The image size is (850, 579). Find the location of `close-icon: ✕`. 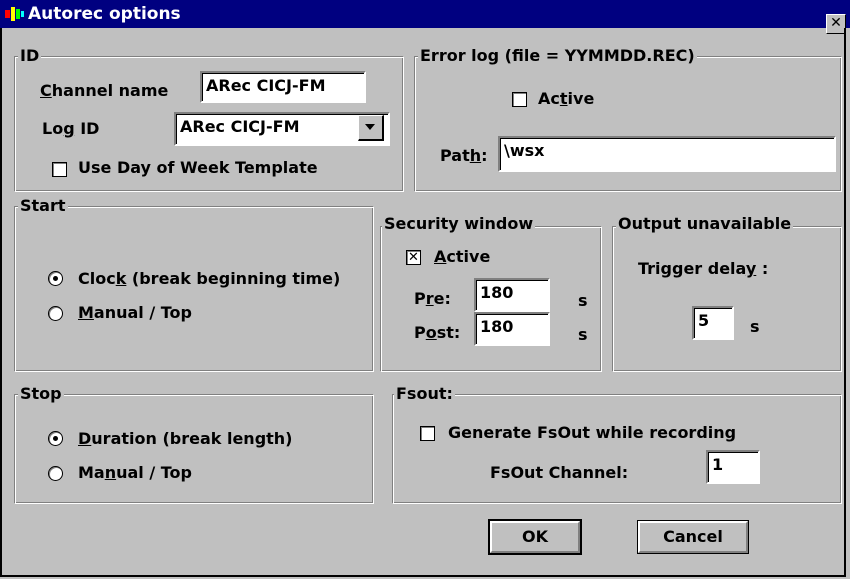

close-icon: ✕ is located at coordinates (836, 23).